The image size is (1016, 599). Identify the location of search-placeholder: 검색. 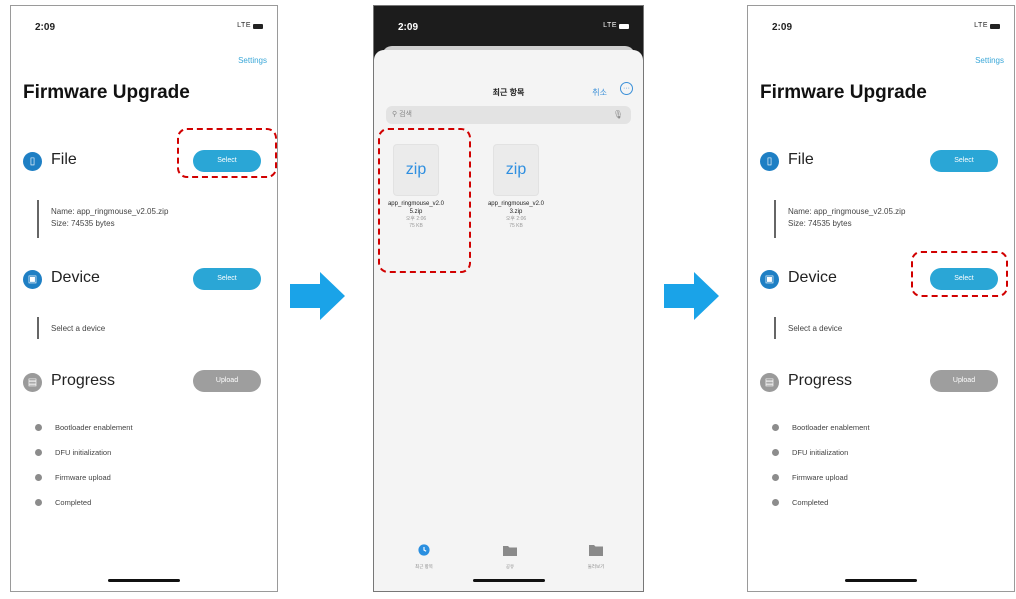
(405, 114).